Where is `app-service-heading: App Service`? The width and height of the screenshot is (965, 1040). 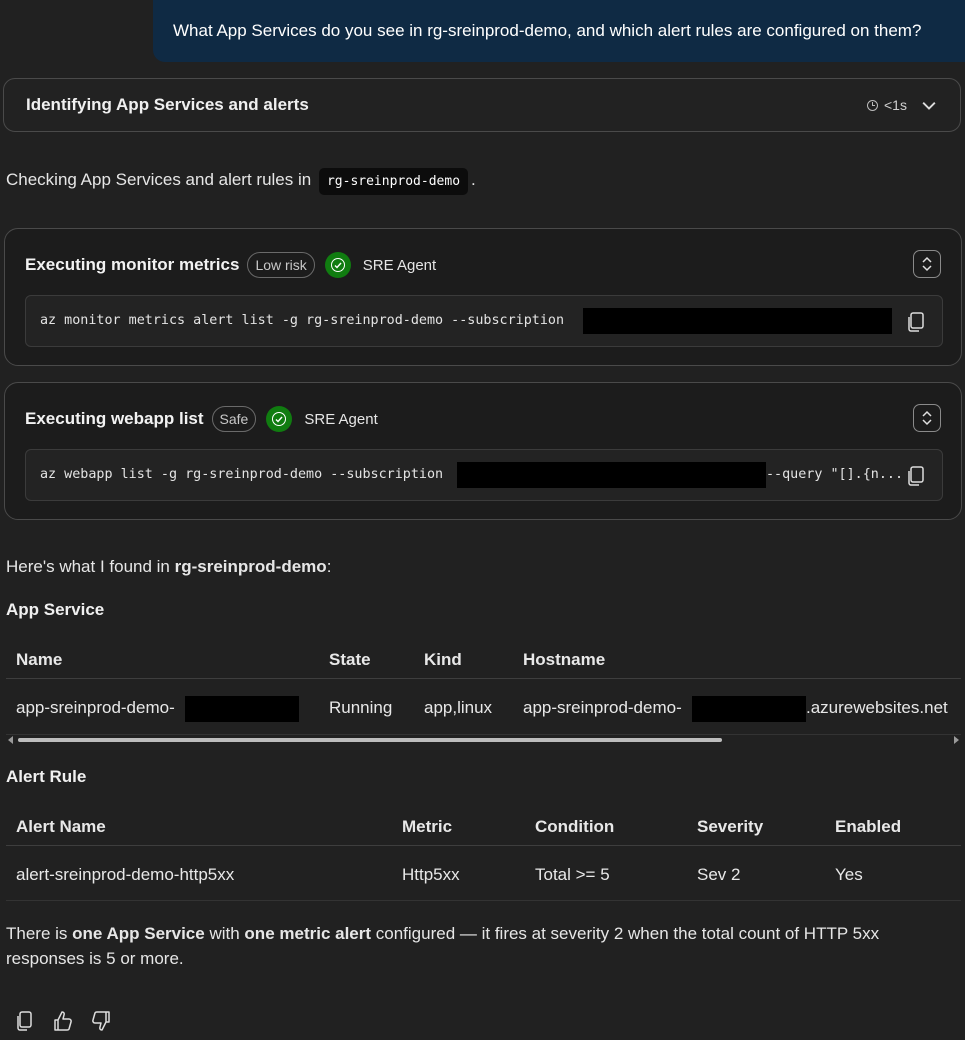 app-service-heading: App Service is located at coordinates (55, 609).